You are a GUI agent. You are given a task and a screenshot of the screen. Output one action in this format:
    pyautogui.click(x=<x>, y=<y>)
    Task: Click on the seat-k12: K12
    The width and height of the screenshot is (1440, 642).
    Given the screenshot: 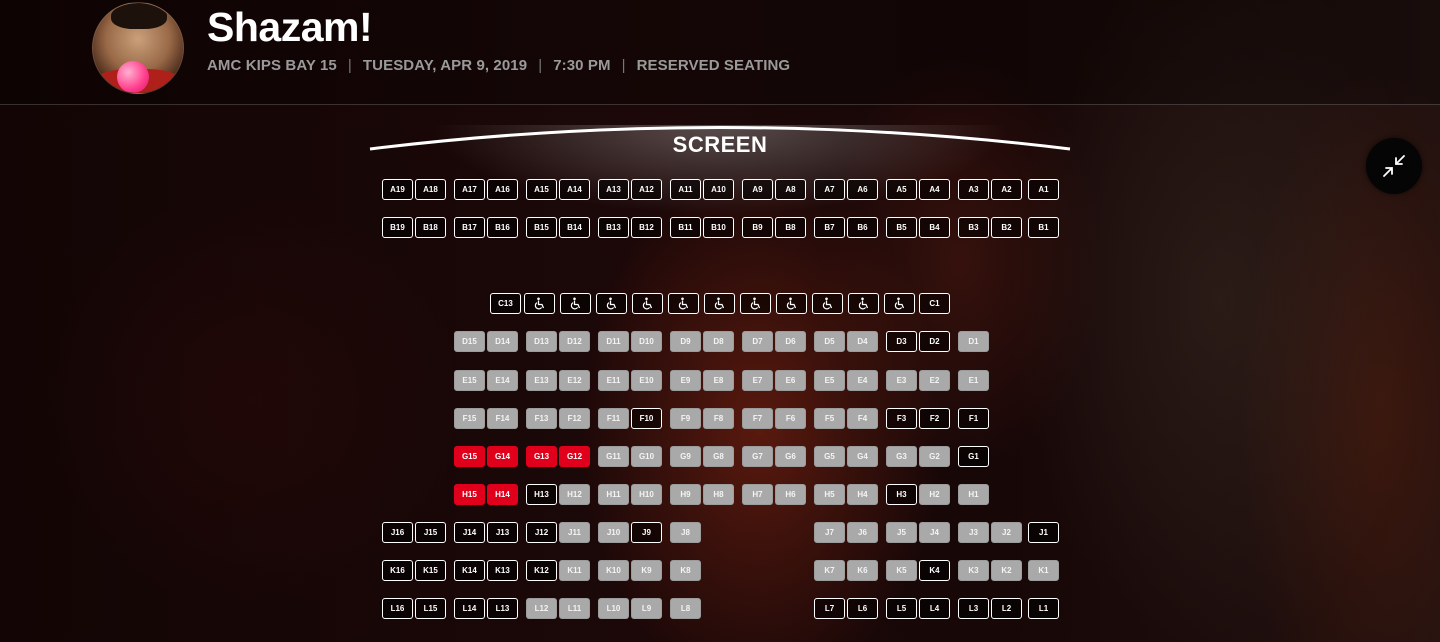 What is the action you would take?
    pyautogui.click(x=541, y=570)
    